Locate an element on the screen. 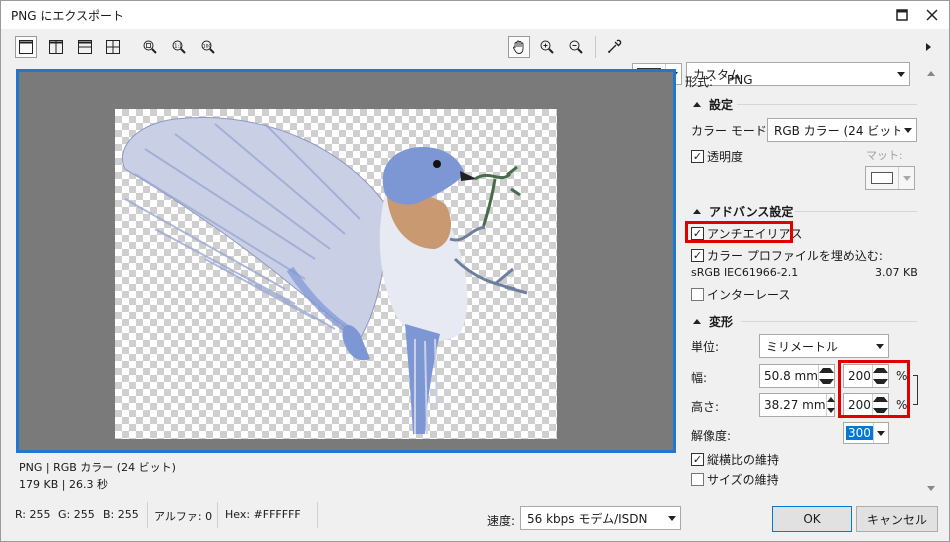 This screenshot has height=542, width=950. keep-ratio-label: 縦横比の維持 is located at coordinates (743, 460).